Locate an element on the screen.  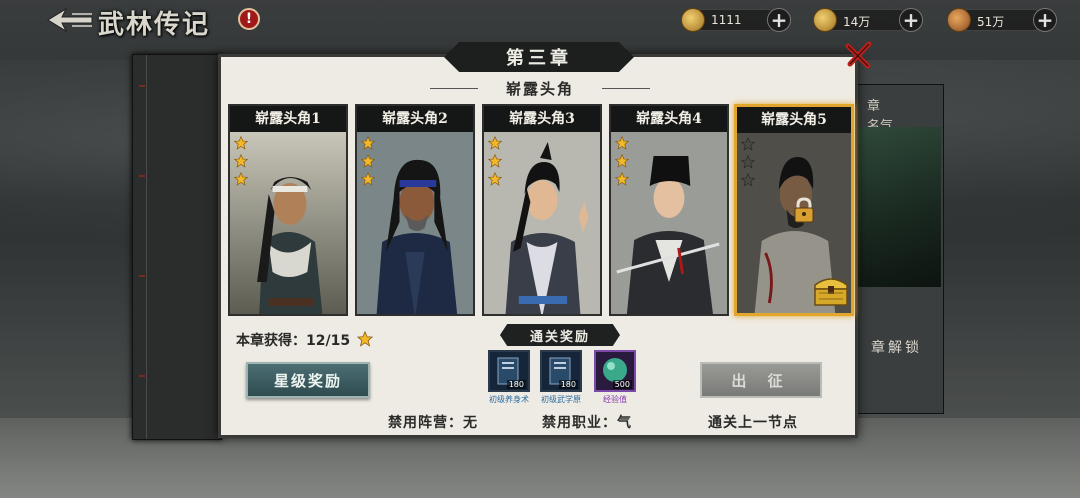
stage-card-3: 崭露头角3 is located at coordinates (542, 210).